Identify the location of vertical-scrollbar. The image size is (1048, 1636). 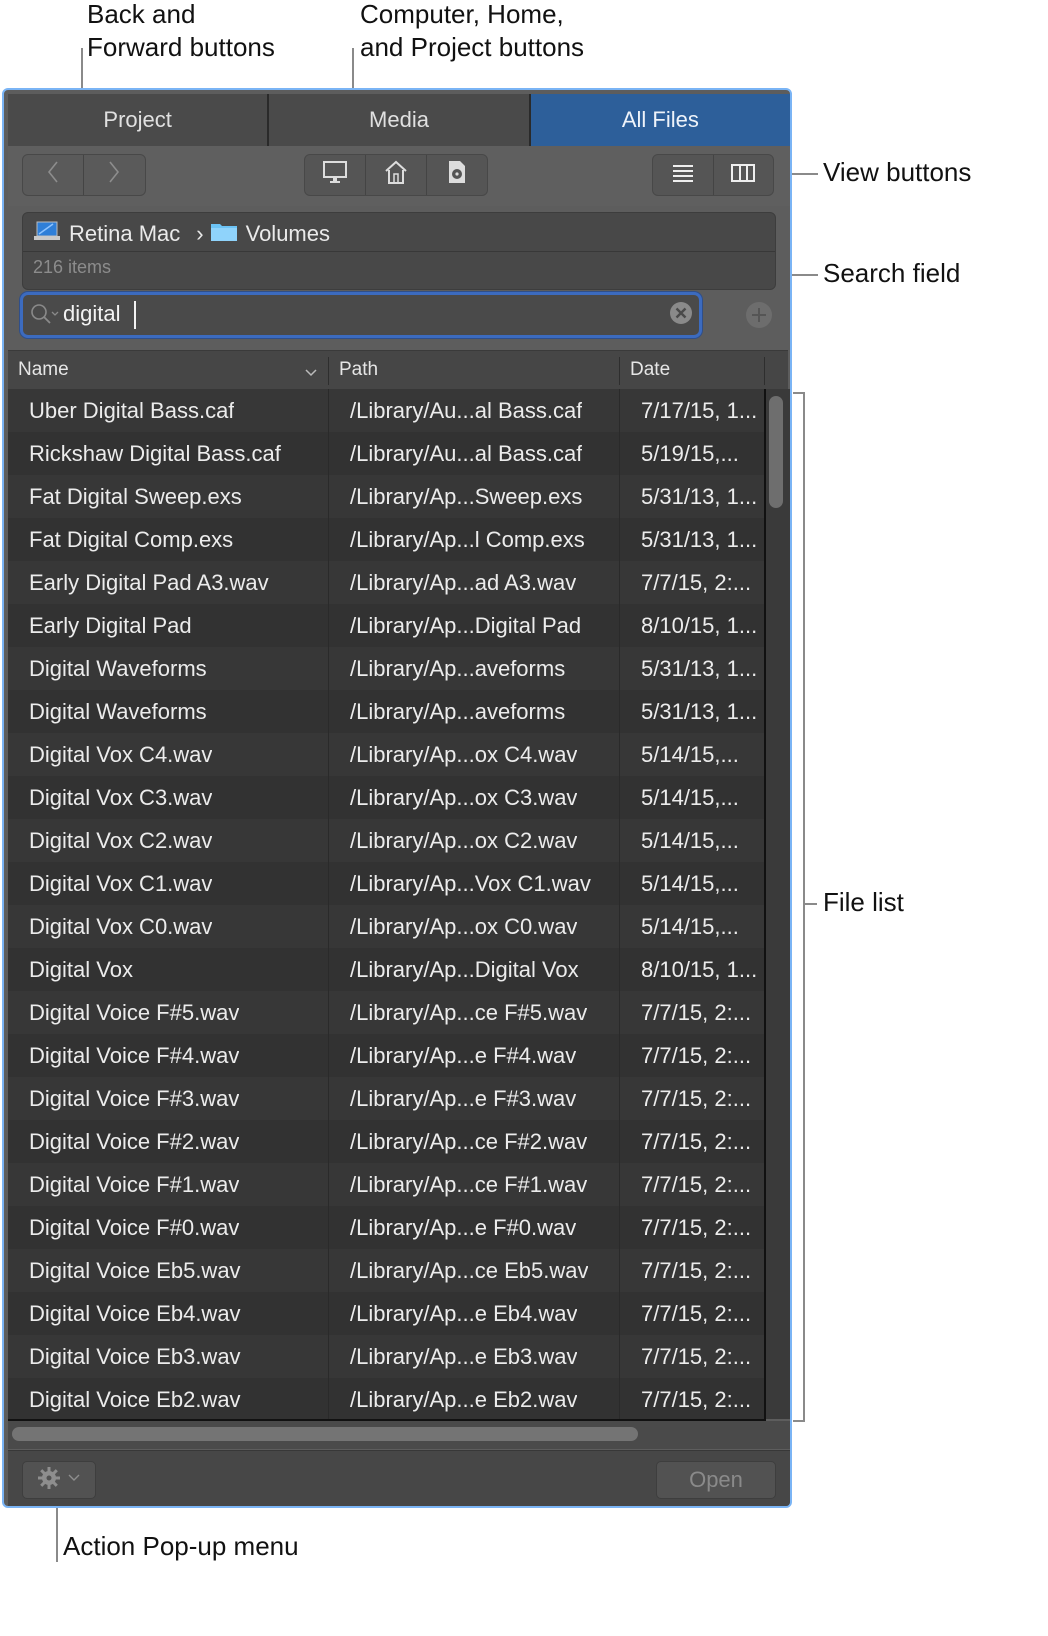
(777, 904).